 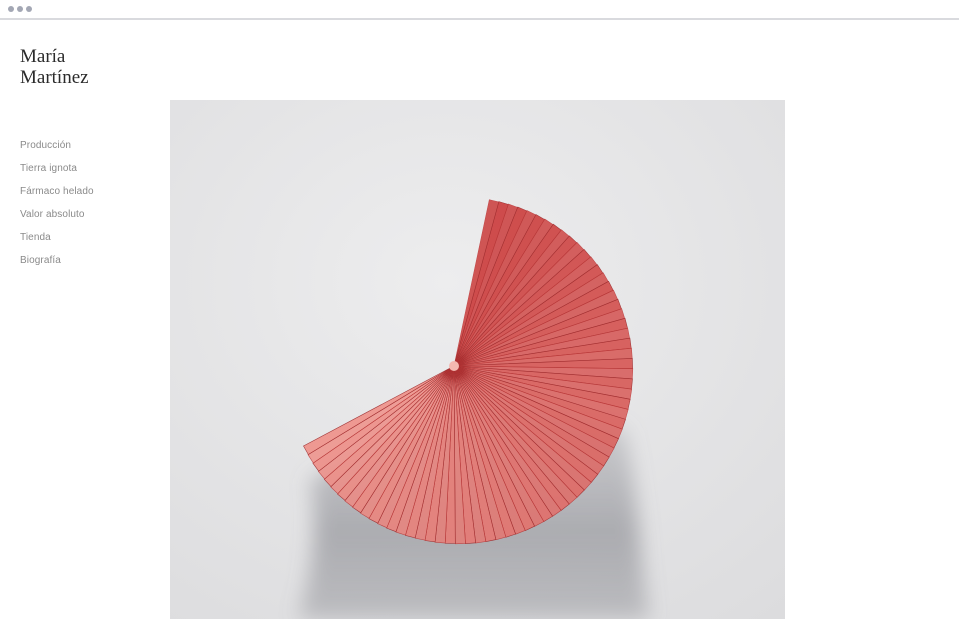 I want to click on browser-chrome-bar, so click(x=479, y=10).